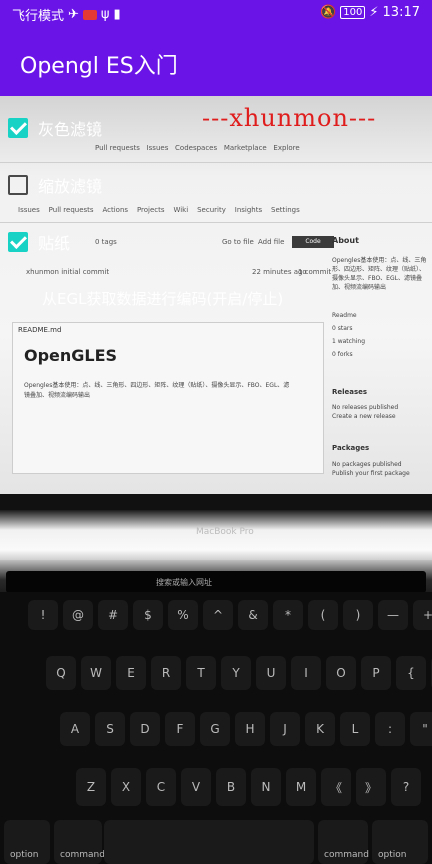  What do you see at coordinates (209, 842) in the screenshot?
I see `key-space` at bounding box center [209, 842].